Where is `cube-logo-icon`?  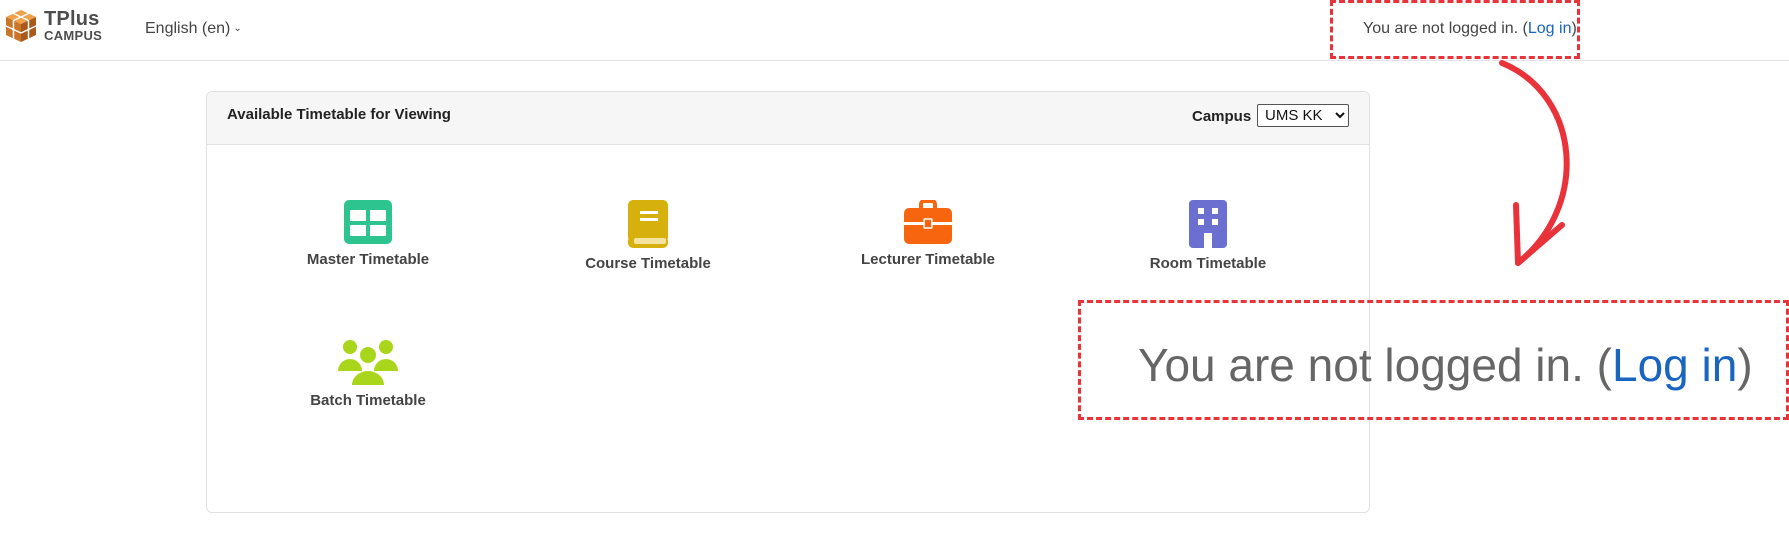
cube-logo-icon is located at coordinates (21, 26).